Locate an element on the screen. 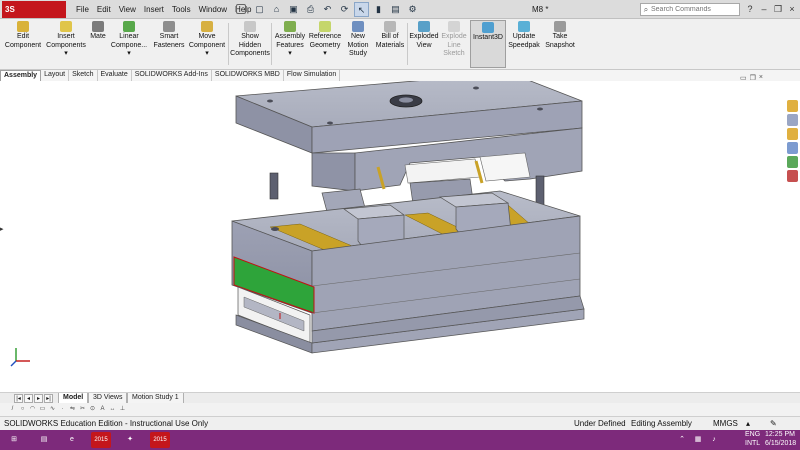  take-snapshot-button: Take Snapshot is located at coordinates (560, 35).